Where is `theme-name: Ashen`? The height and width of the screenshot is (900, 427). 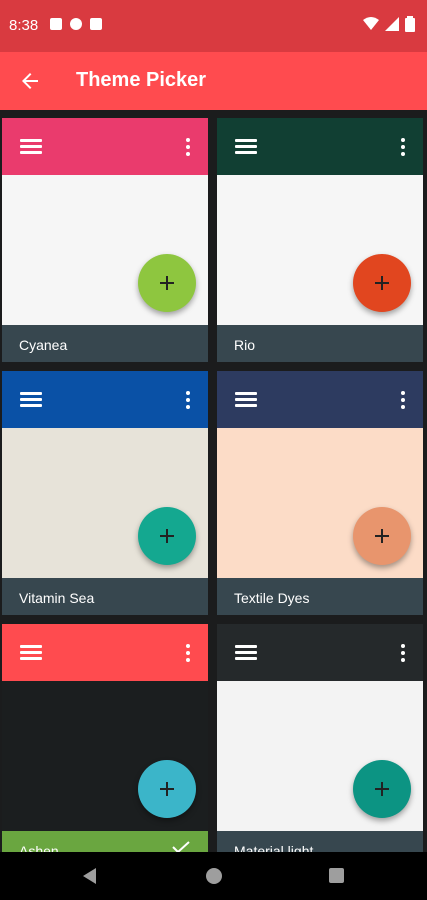 theme-name: Ashen is located at coordinates (39, 847).